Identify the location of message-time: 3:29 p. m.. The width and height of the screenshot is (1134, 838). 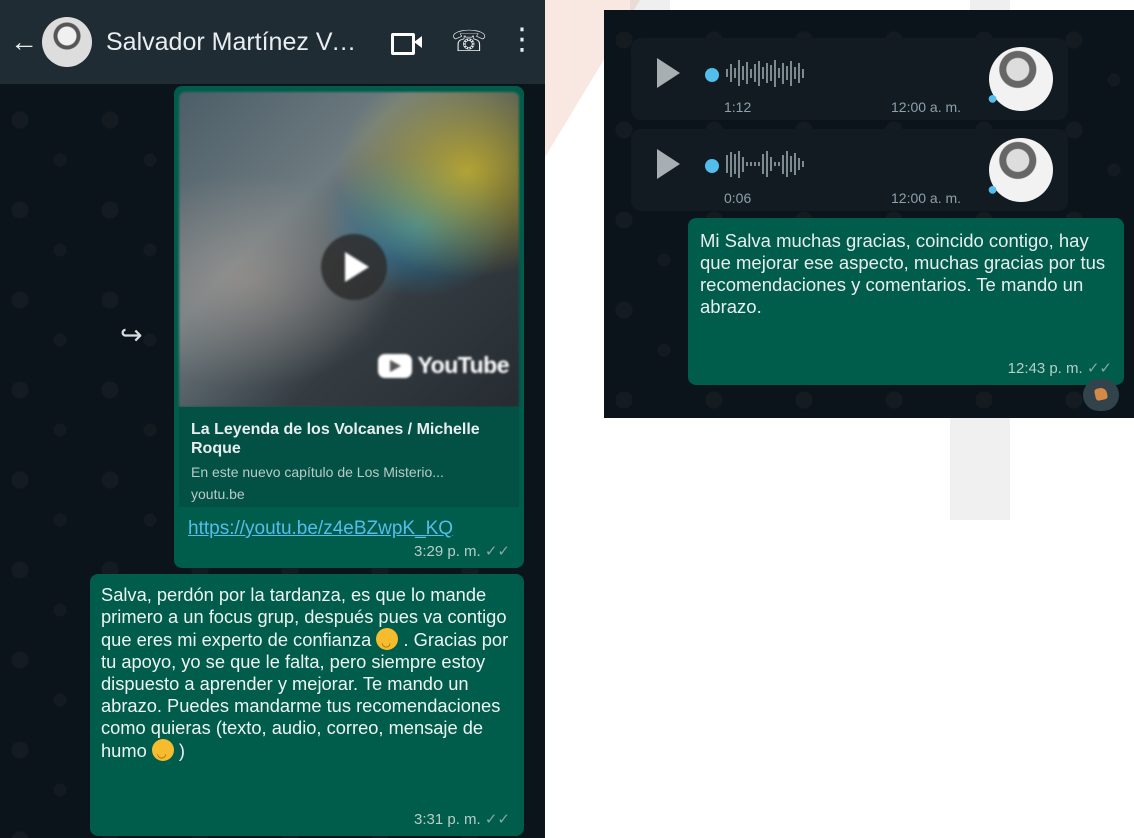
(447, 551).